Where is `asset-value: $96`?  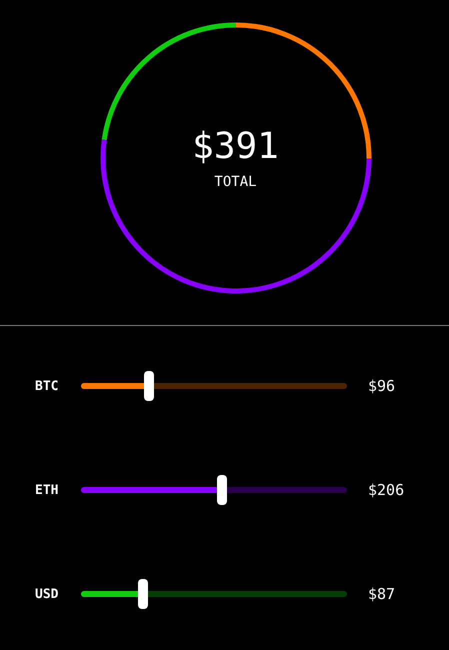 asset-value: $96 is located at coordinates (382, 386).